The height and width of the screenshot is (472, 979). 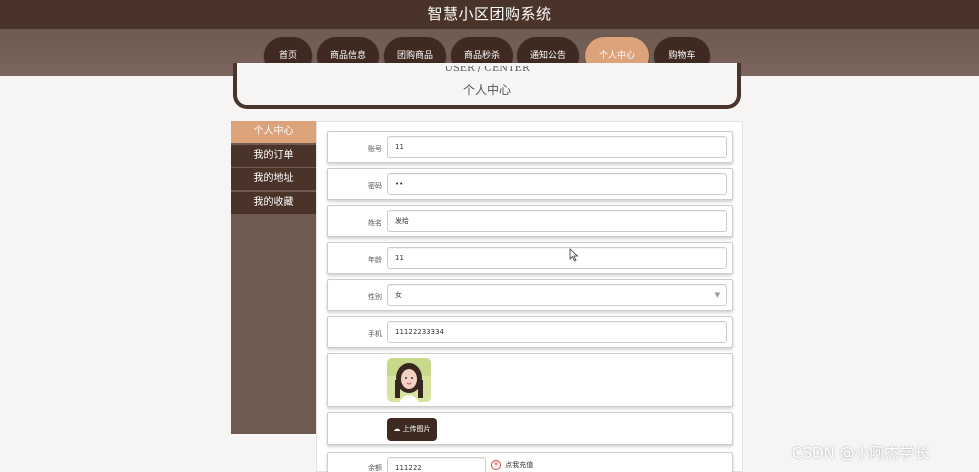 What do you see at coordinates (416, 429) in the screenshot?
I see `upload-image-label: 上传图片` at bounding box center [416, 429].